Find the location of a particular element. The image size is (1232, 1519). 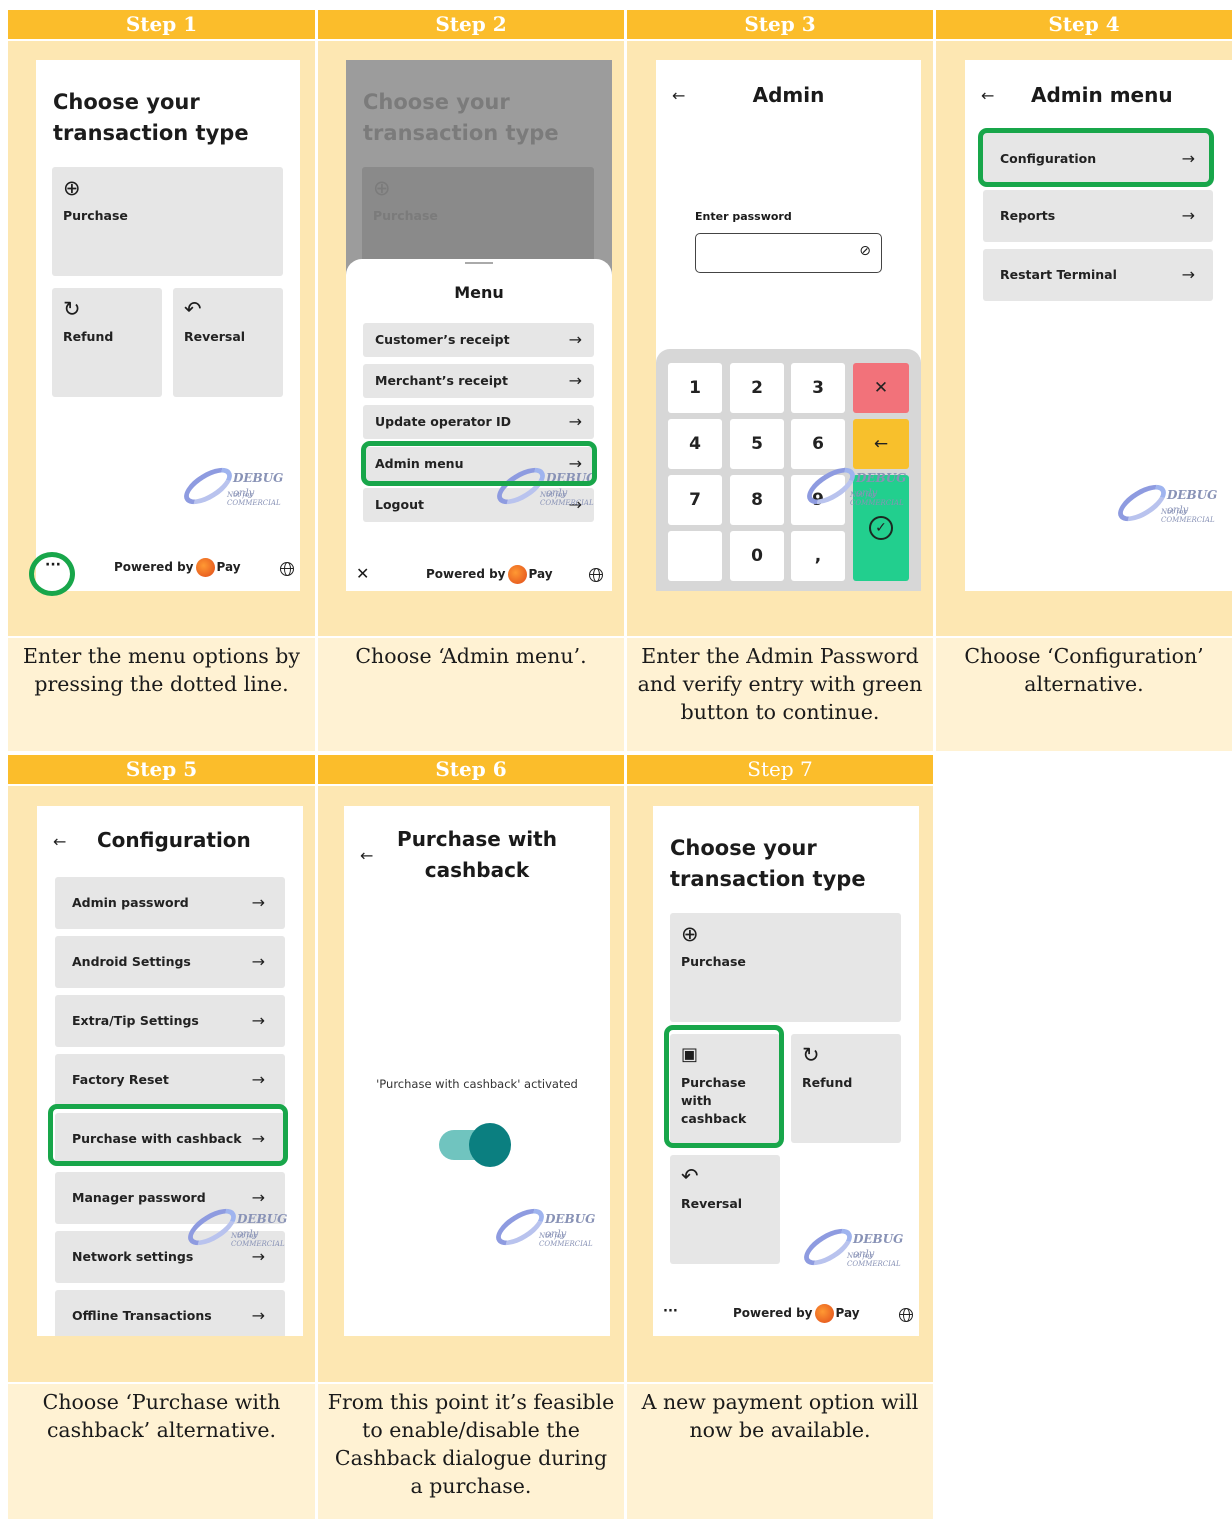

undo-phone-icon: ↶ is located at coordinates (690, 1176).